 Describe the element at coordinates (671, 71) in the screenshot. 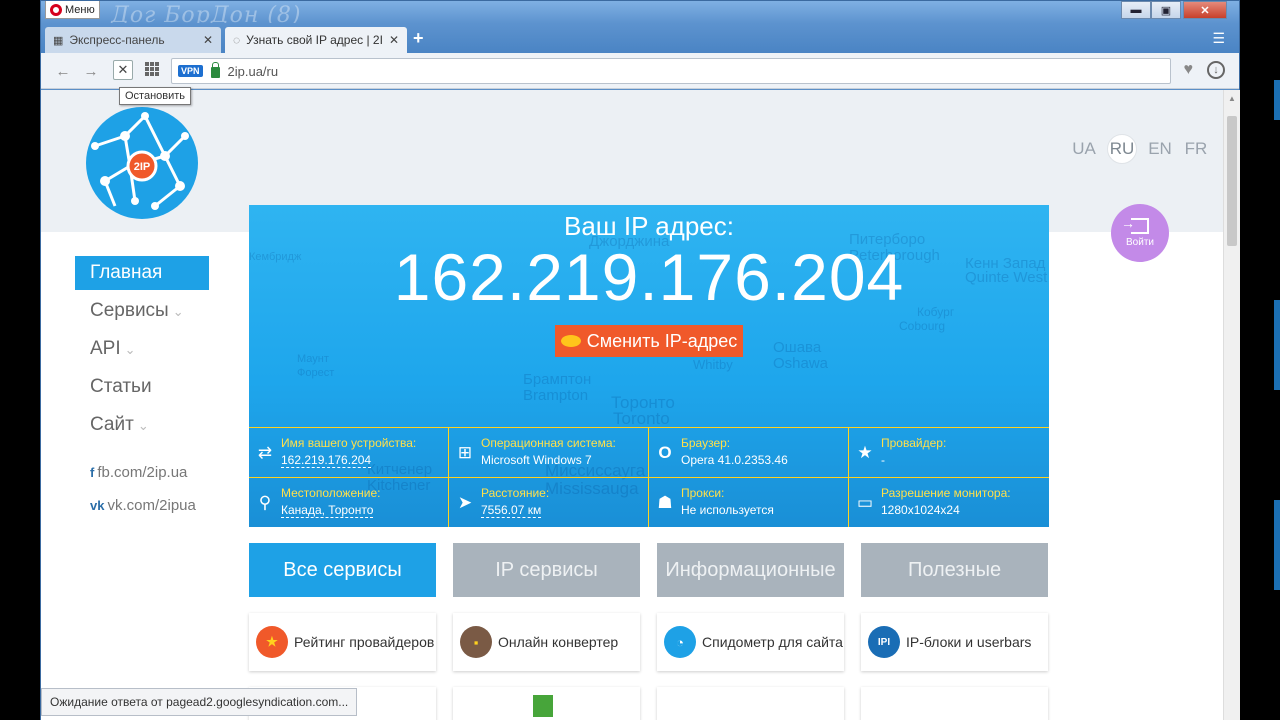

I see `address-bar: VPN 2ip.ua/ru` at that location.